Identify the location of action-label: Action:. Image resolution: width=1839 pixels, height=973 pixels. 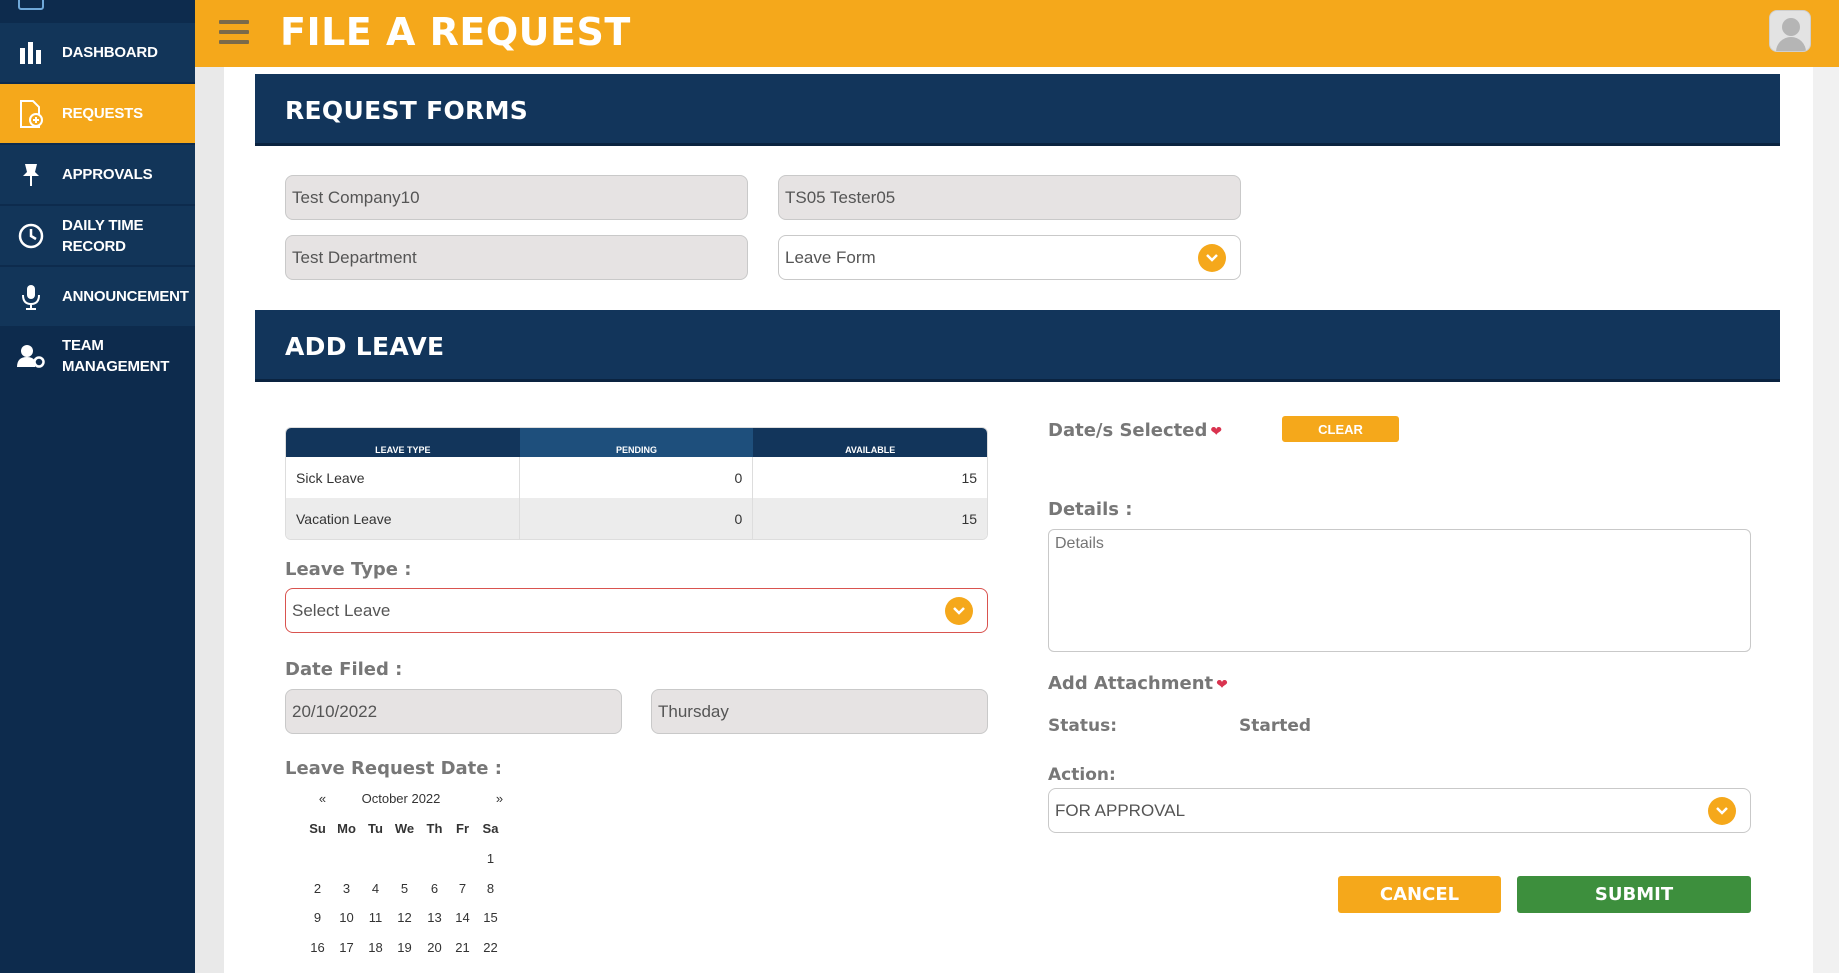
(1082, 775).